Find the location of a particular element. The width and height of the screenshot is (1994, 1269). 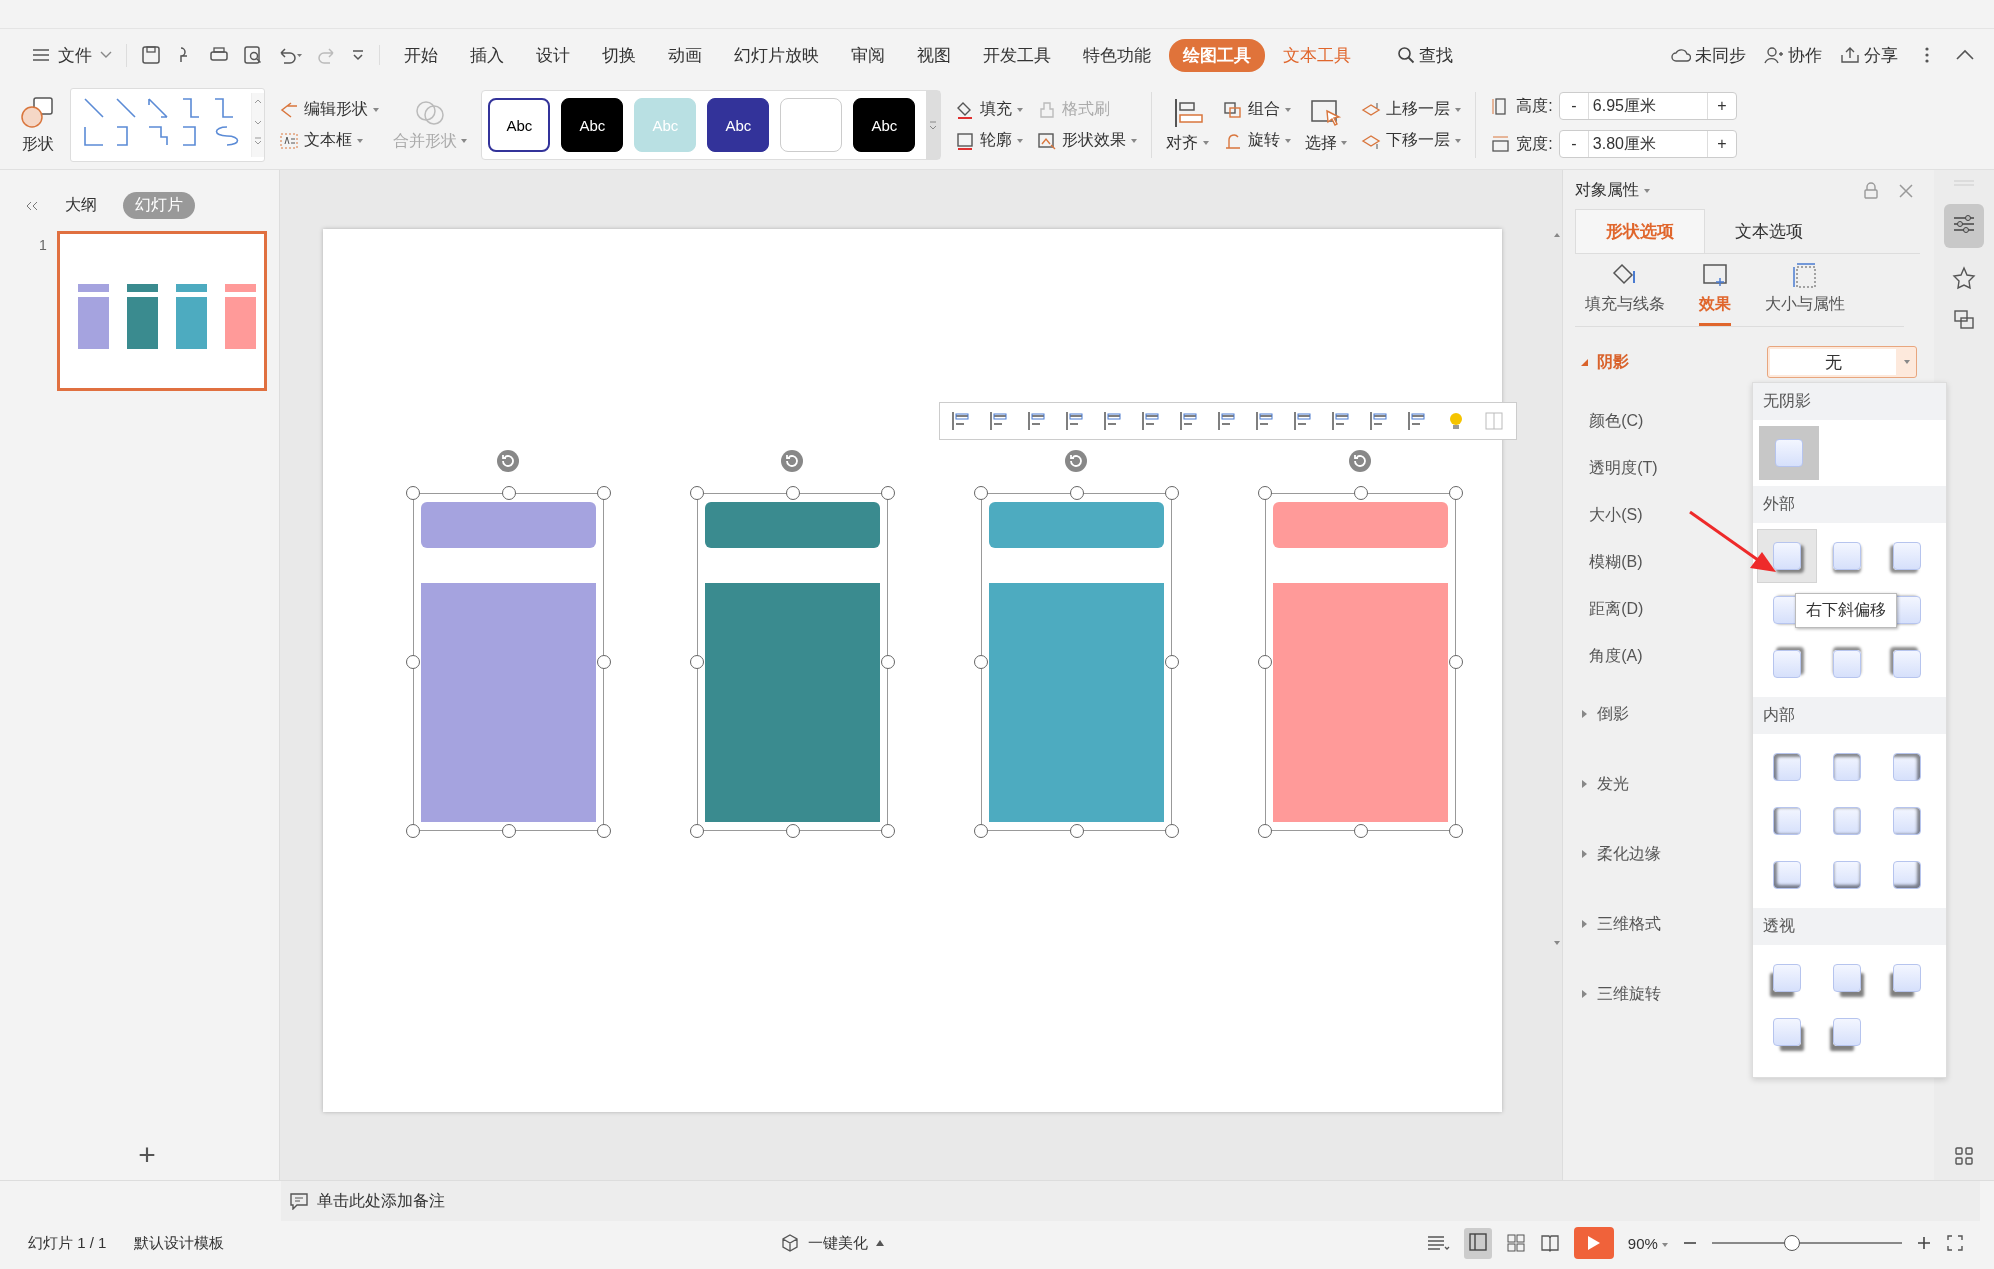

menu-section-header: 透视 is located at coordinates (1849, 926).